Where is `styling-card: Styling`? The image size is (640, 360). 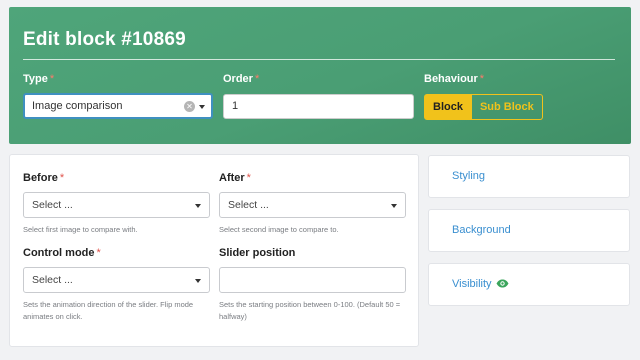 styling-card: Styling is located at coordinates (529, 176).